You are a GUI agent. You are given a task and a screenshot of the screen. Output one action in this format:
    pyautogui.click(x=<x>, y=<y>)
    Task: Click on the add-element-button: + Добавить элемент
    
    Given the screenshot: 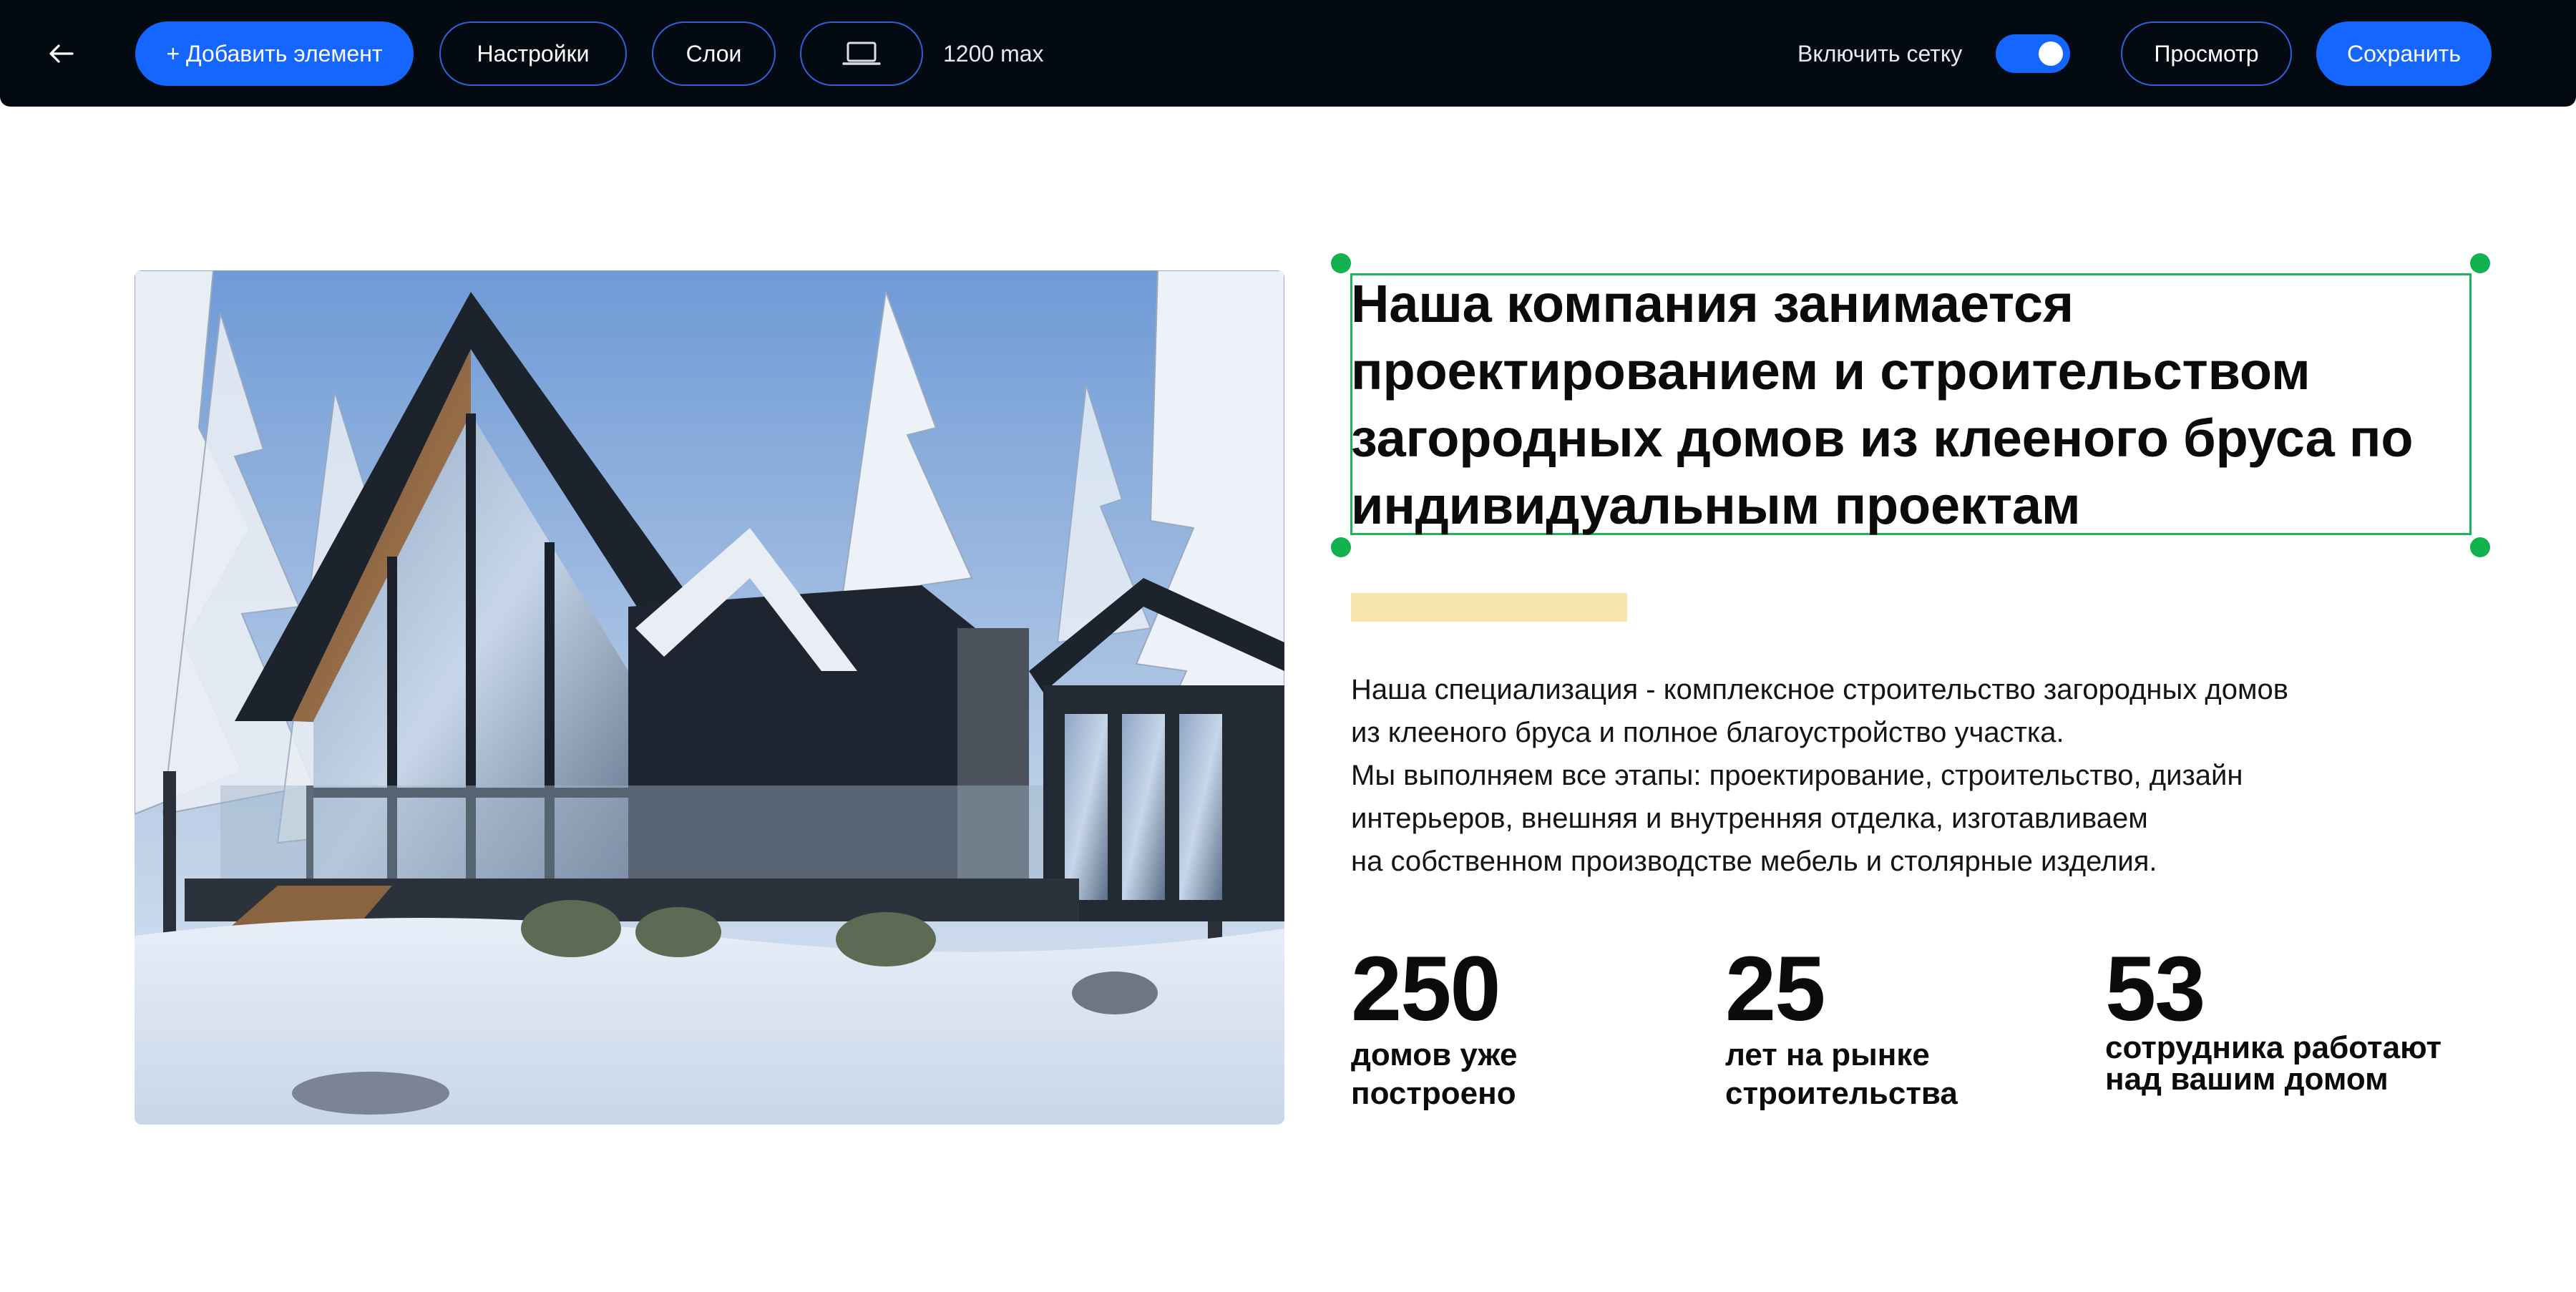 What is the action you would take?
    pyautogui.click(x=274, y=53)
    